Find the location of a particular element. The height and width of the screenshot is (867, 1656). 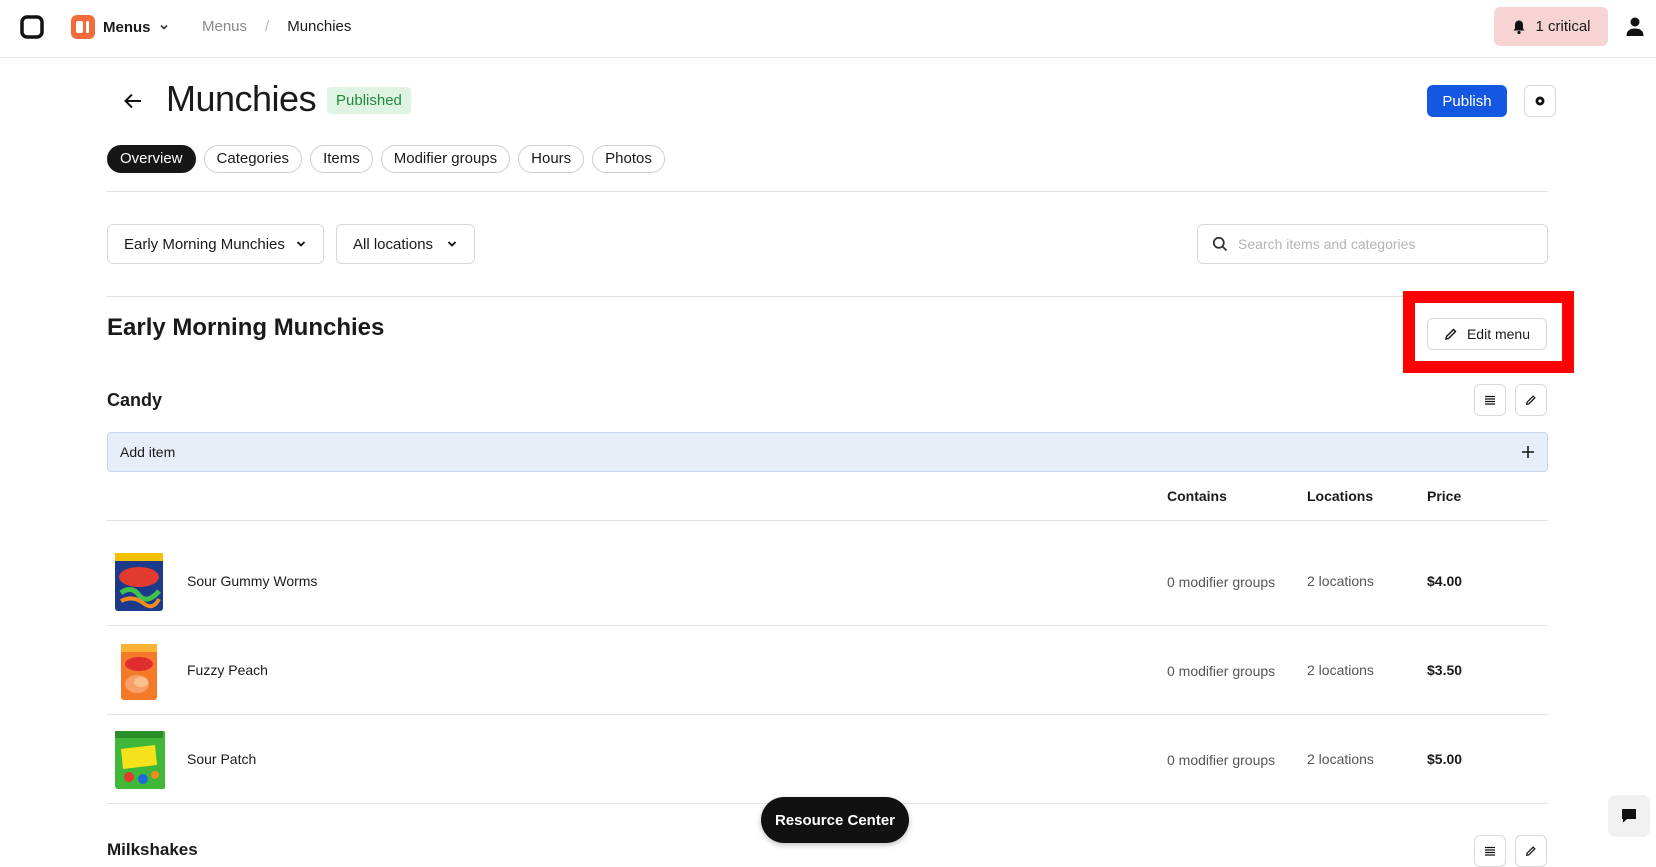

square-logo-icon is located at coordinates (32, 27).